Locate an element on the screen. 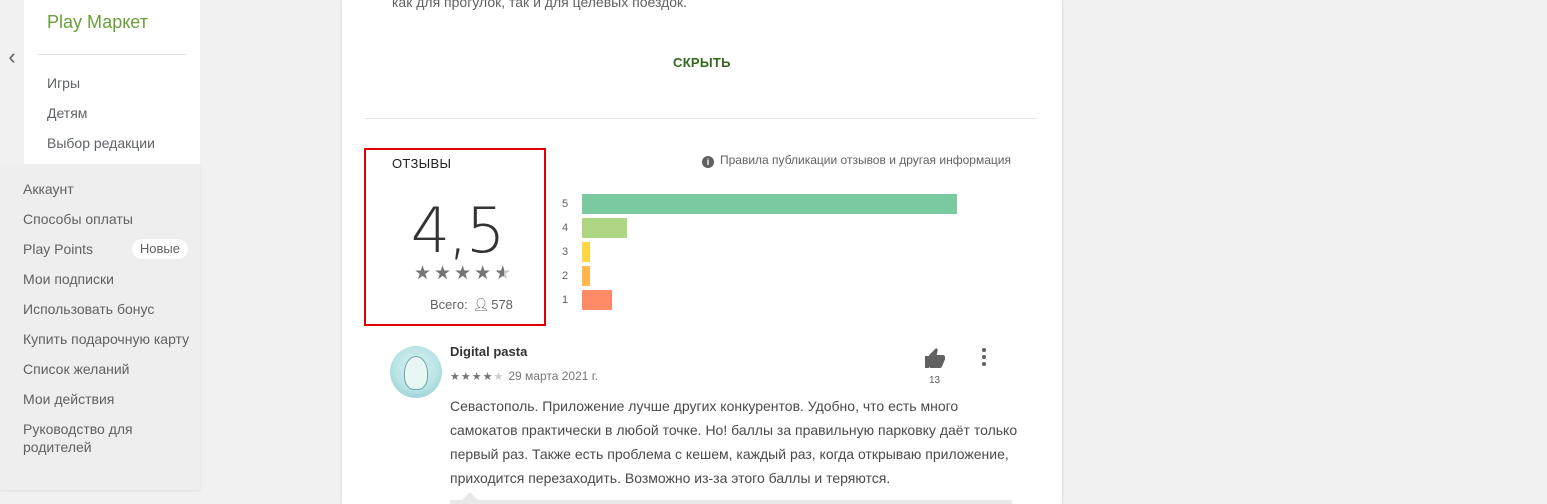  like-count: 13 is located at coordinates (935, 380).